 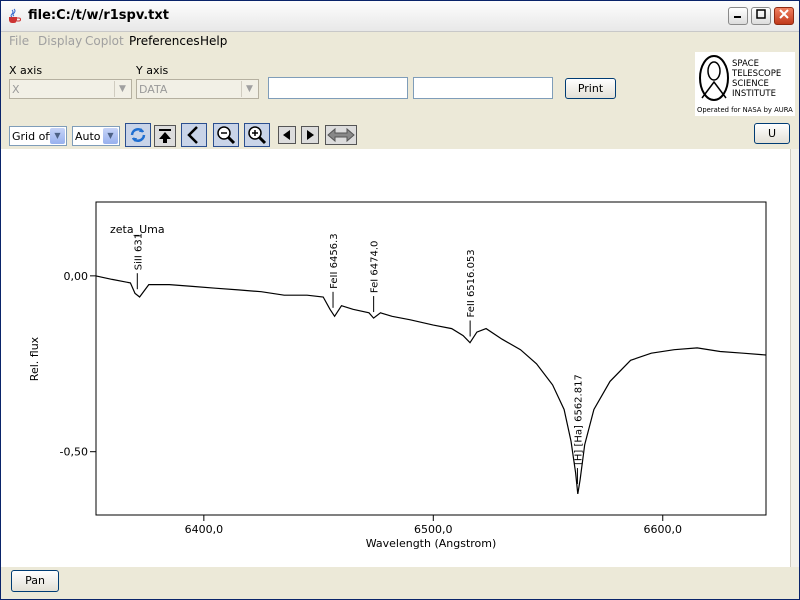 I want to click on u-button: U, so click(x=772, y=133).